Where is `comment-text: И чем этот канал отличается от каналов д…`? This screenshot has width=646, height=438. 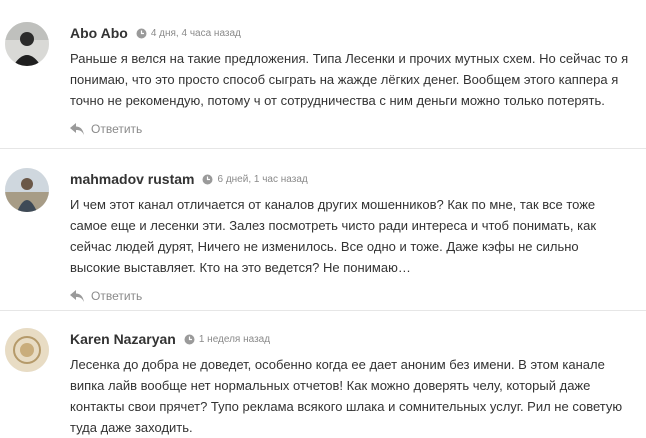
comment-text: И чем этот канал отличается от каналов д… is located at coordinates (333, 236).